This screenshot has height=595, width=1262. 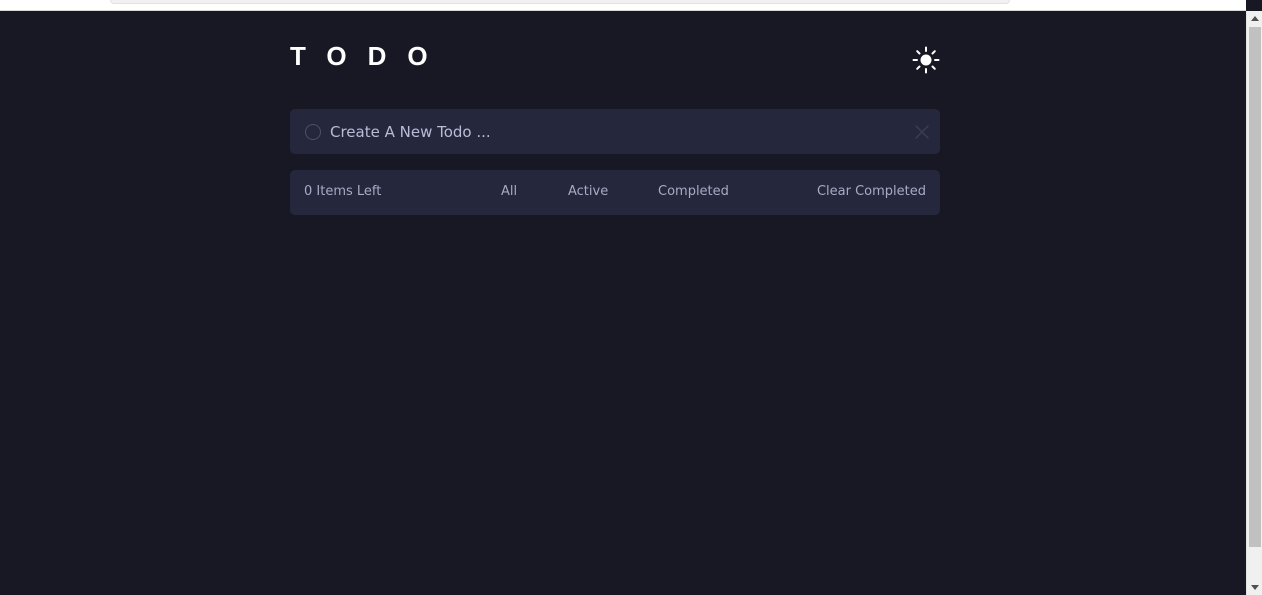 What do you see at coordinates (560, 2) in the screenshot?
I see `address-bar-edge` at bounding box center [560, 2].